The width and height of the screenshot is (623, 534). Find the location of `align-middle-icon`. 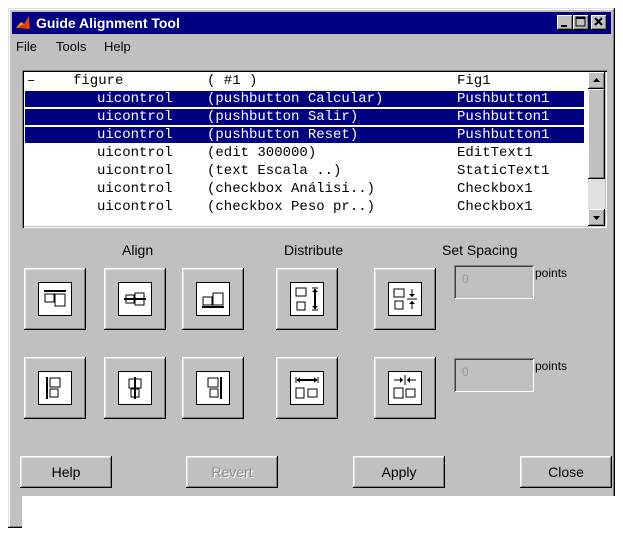

align-middle-icon is located at coordinates (135, 299).